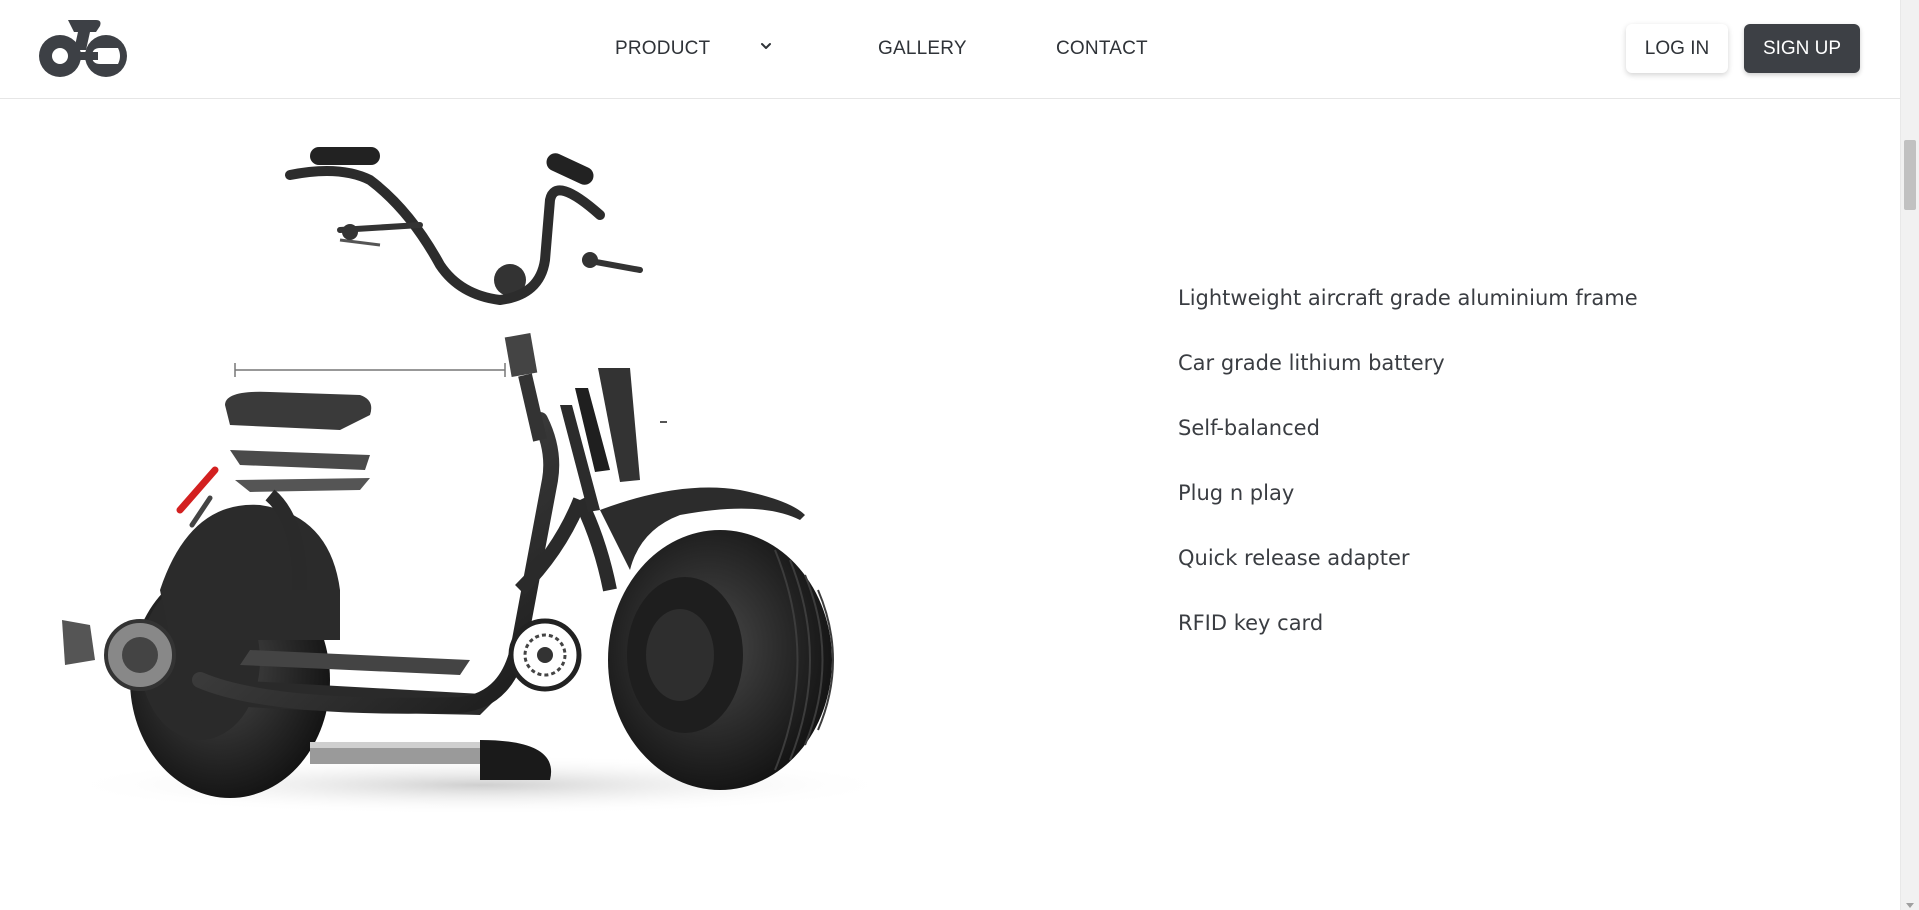 The image size is (1919, 910). What do you see at coordinates (1910, 905) in the screenshot?
I see `scroll-down-icon` at bounding box center [1910, 905].